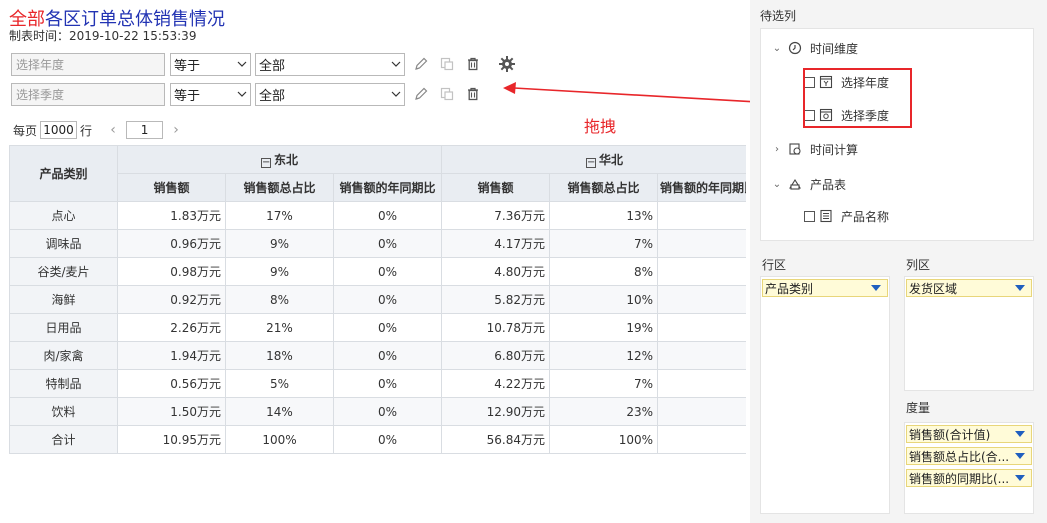  I want to click on row-label: 特制品, so click(63, 383).